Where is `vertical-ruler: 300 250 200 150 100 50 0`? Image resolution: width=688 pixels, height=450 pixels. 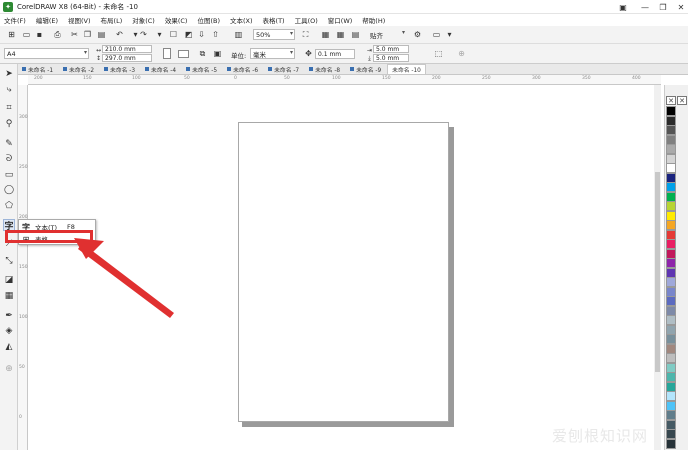 vertical-ruler: 300 250 200 150 100 50 0 is located at coordinates (23, 267).